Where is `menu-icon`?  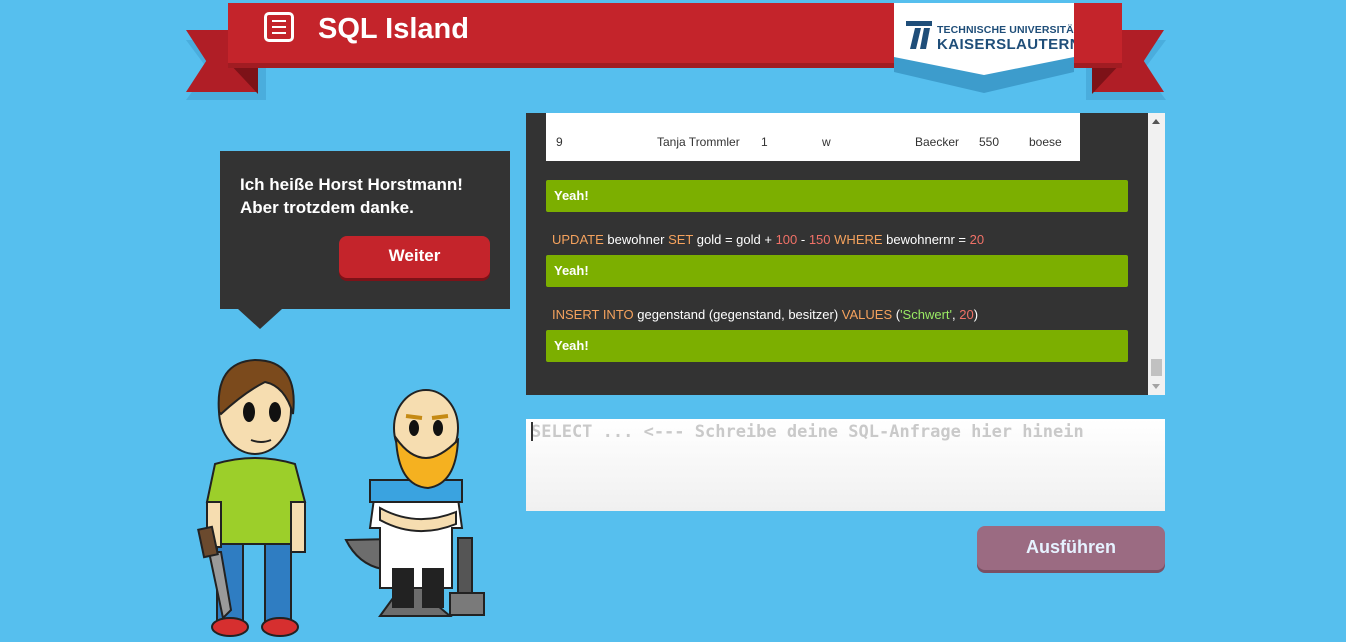
menu-icon is located at coordinates (279, 27).